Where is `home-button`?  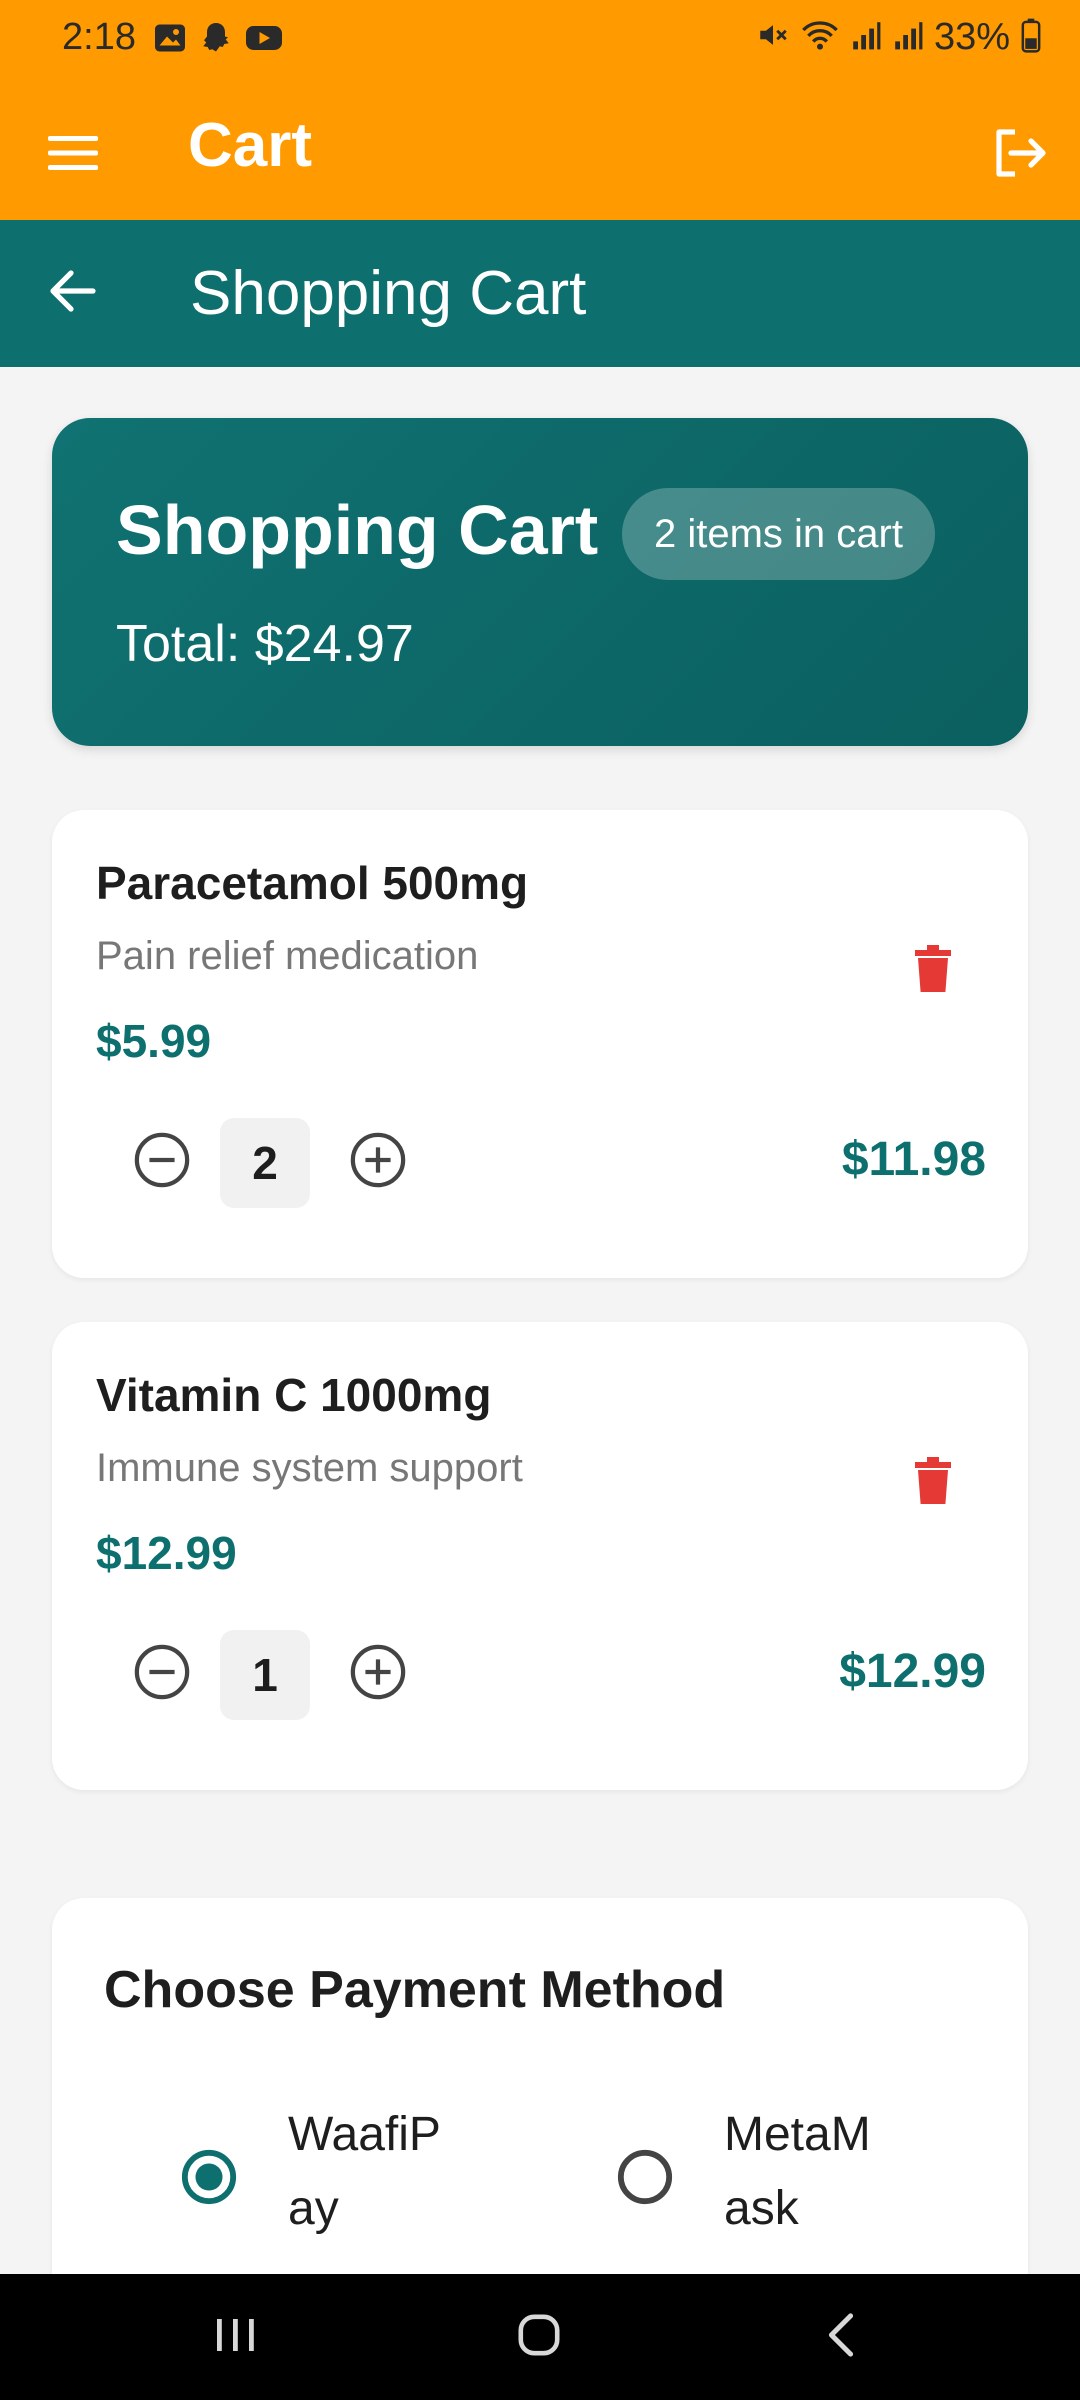 home-button is located at coordinates (539, 2337).